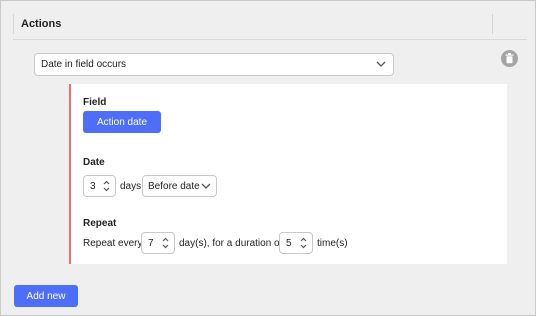 The height and width of the screenshot is (316, 536). I want to click on actions-header: Actions, so click(270, 25).